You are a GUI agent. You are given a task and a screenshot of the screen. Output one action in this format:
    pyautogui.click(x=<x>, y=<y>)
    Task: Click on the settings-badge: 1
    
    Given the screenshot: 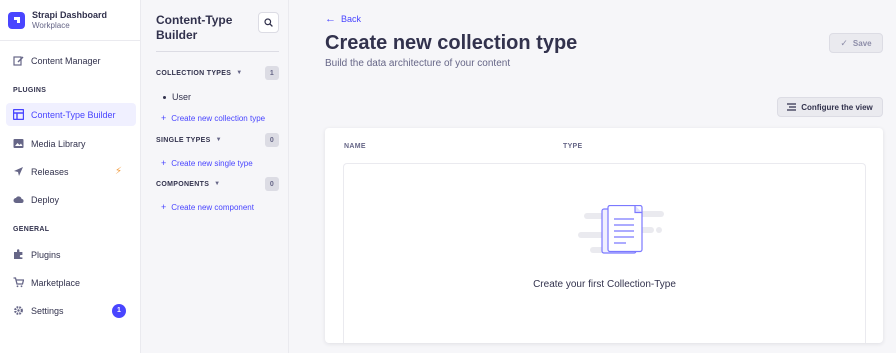 What is the action you would take?
    pyautogui.click(x=119, y=310)
    